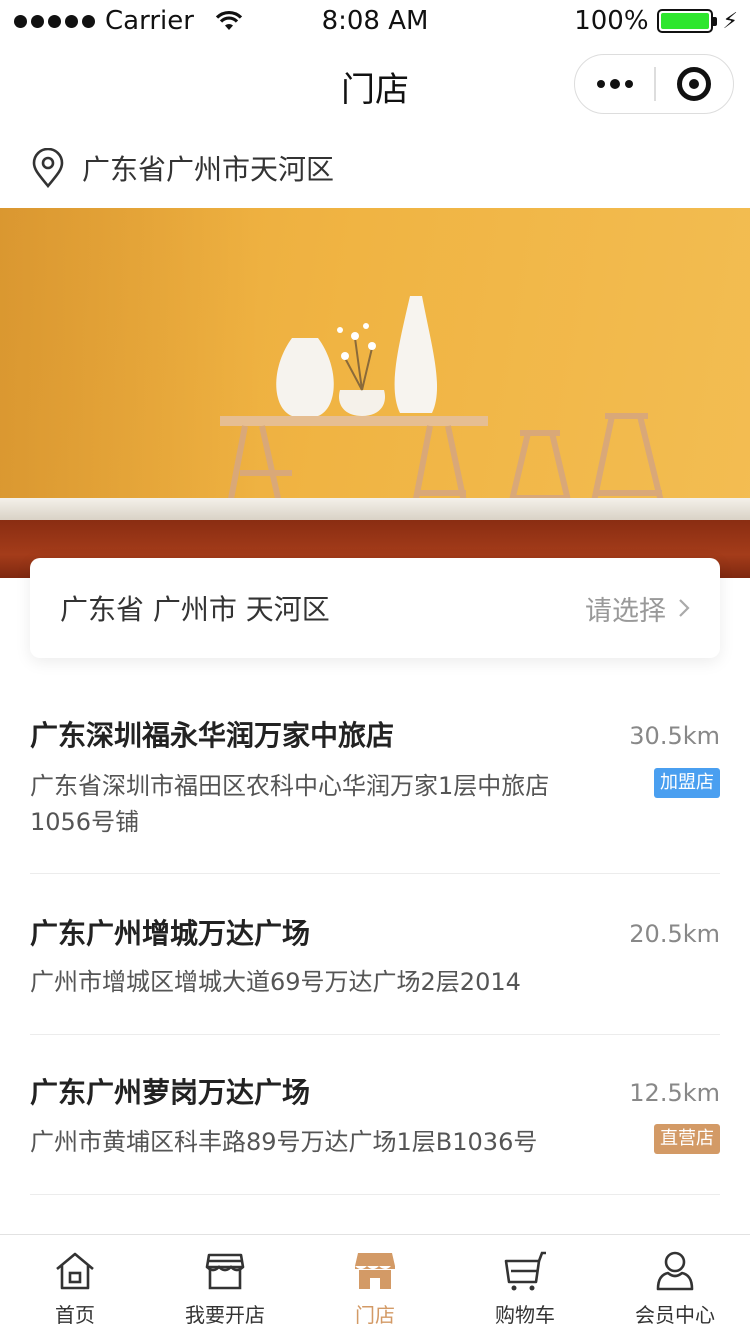  What do you see at coordinates (525, 1271) in the screenshot?
I see `cart-icon` at bounding box center [525, 1271].